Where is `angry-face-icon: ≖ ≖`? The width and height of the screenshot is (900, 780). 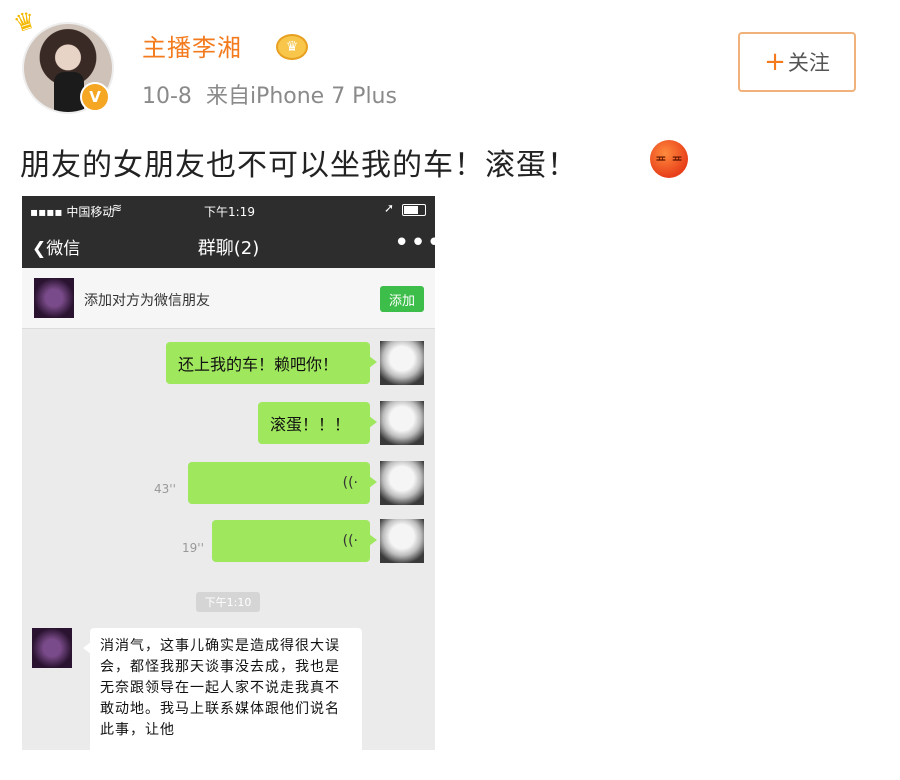
angry-face-icon: ≖ ≖ is located at coordinates (669, 159).